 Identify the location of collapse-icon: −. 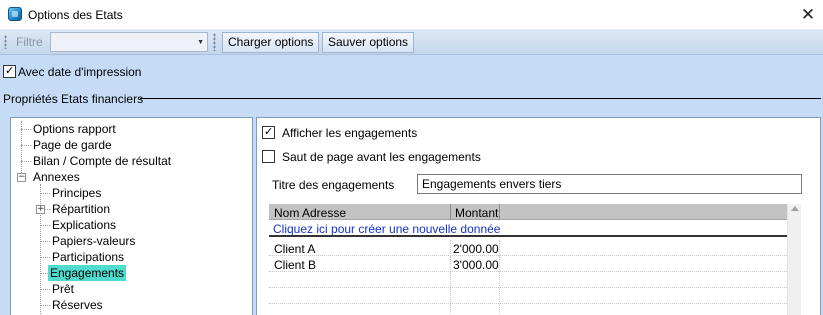
(21, 177).